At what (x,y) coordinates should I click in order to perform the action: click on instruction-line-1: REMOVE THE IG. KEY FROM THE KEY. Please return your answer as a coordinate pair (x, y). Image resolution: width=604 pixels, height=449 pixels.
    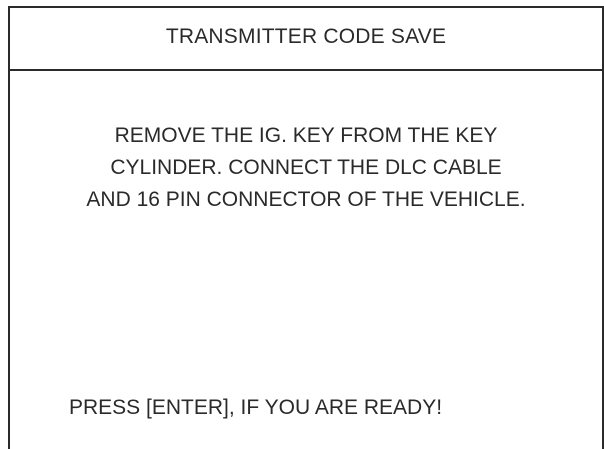
    Looking at the image, I should click on (306, 135).